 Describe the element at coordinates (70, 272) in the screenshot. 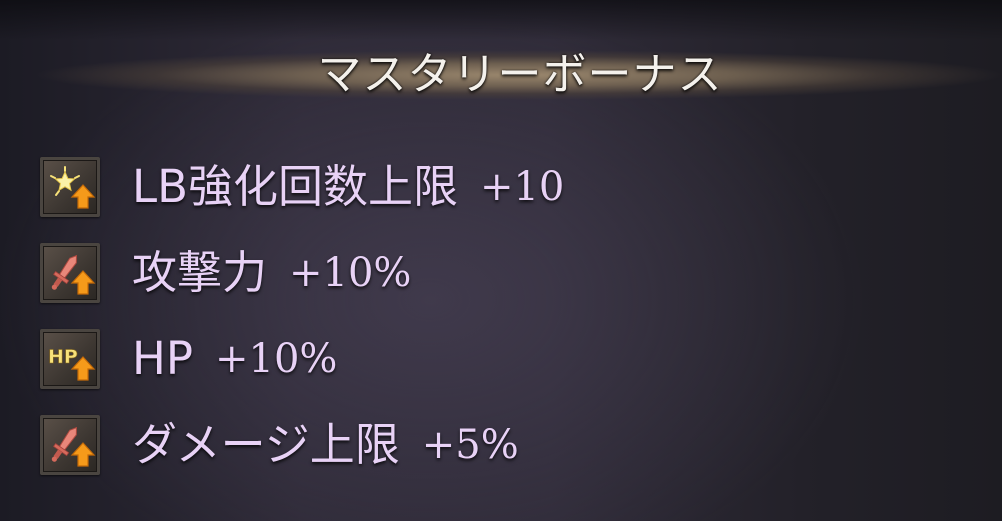

I see `sword-attack-up-icon` at that location.